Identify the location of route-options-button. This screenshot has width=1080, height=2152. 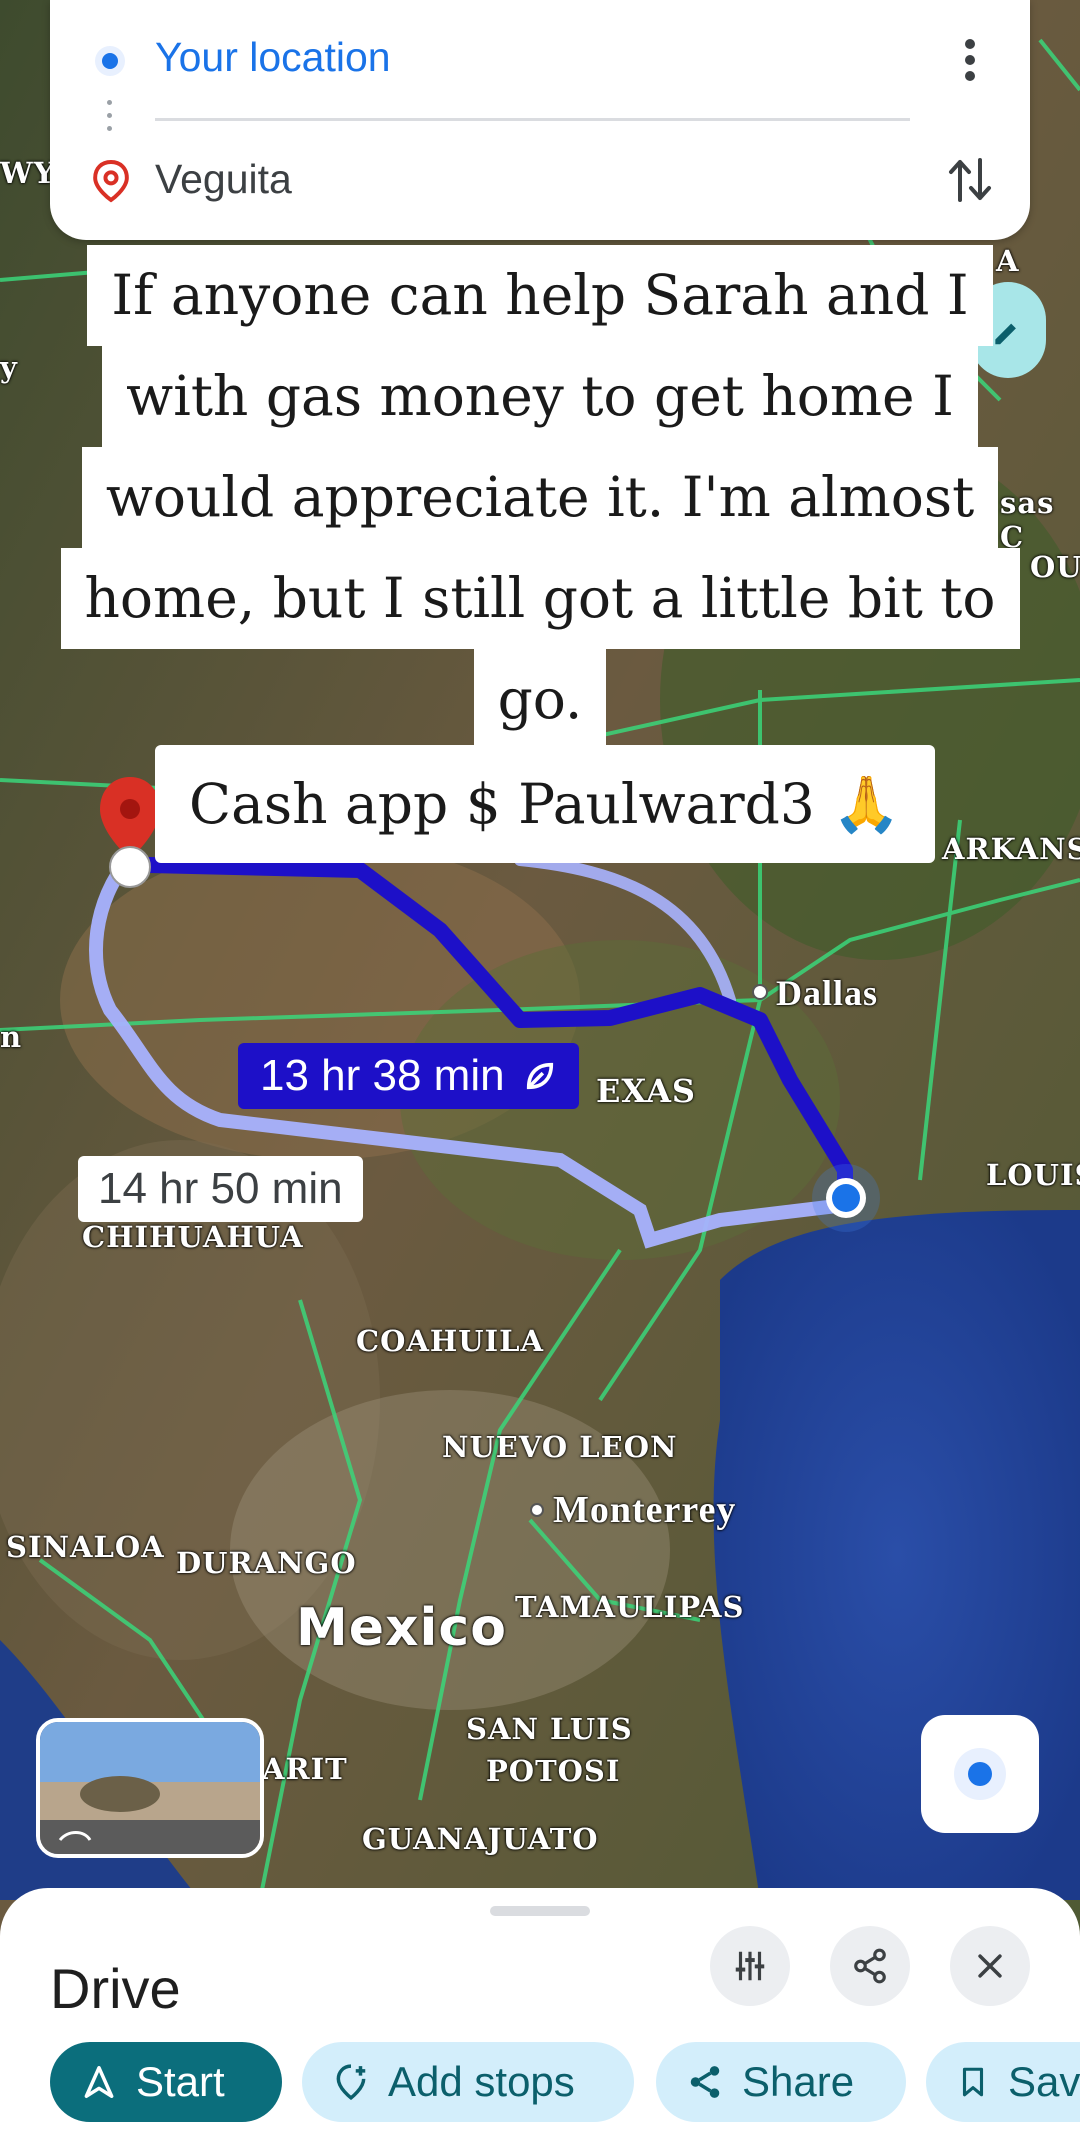
(750, 1966).